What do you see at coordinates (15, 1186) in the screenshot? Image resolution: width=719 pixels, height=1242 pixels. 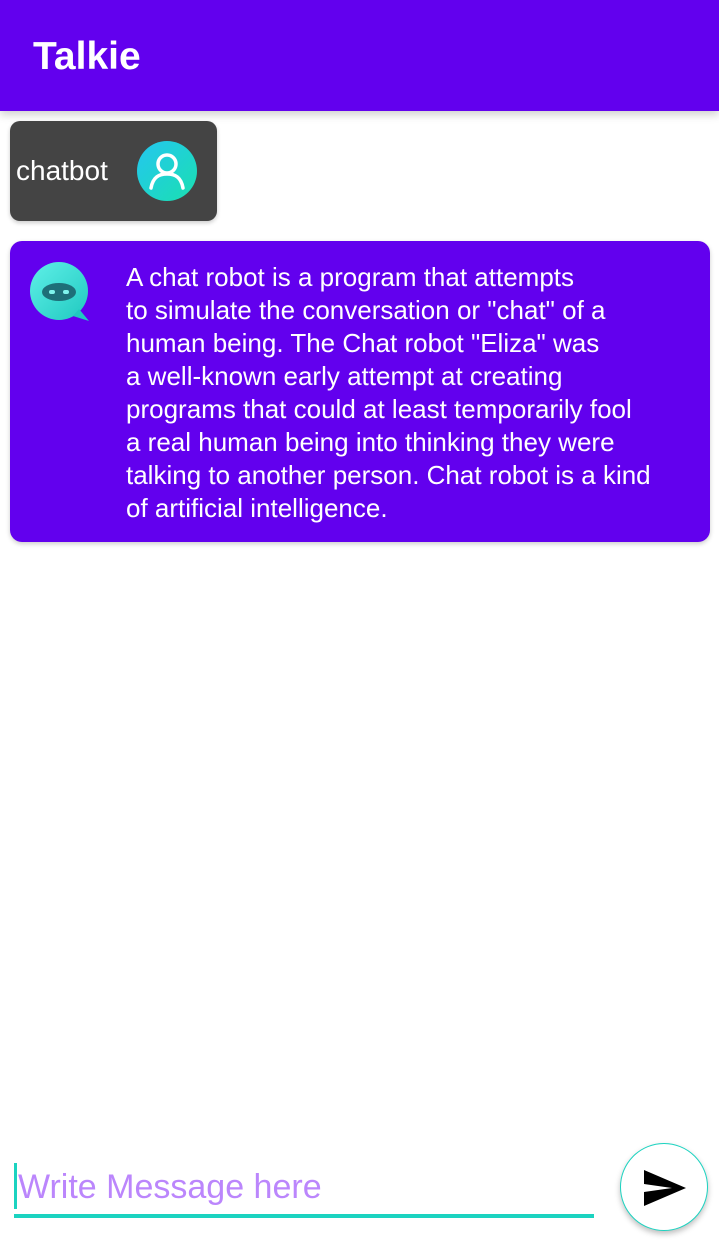 I see `text-cursor` at bounding box center [15, 1186].